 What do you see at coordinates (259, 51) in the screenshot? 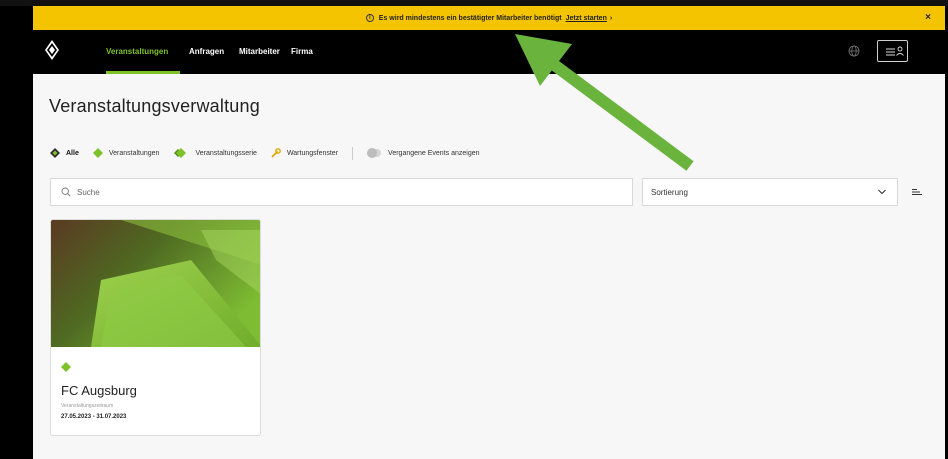
I see `nav-item-mitarbeiter: Mitarbeiter` at bounding box center [259, 51].